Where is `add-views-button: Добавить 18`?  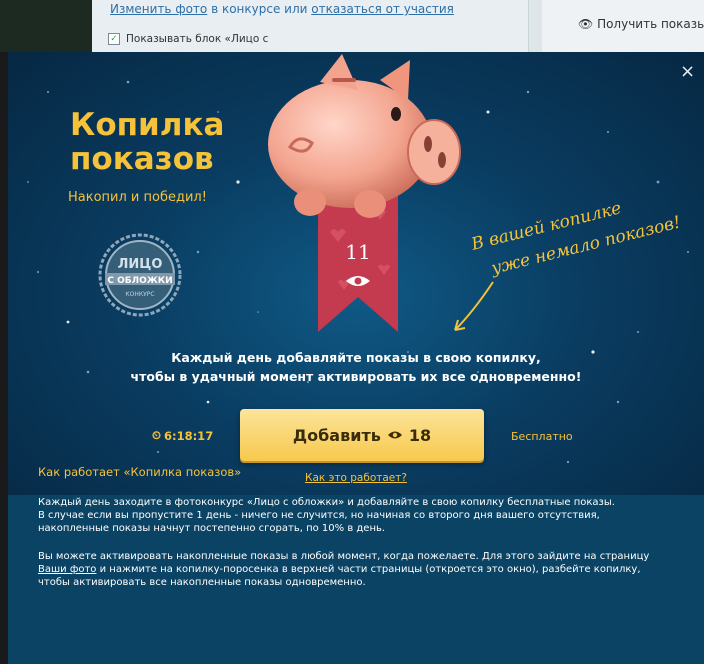
add-views-button: Добавить 18 is located at coordinates (362, 435).